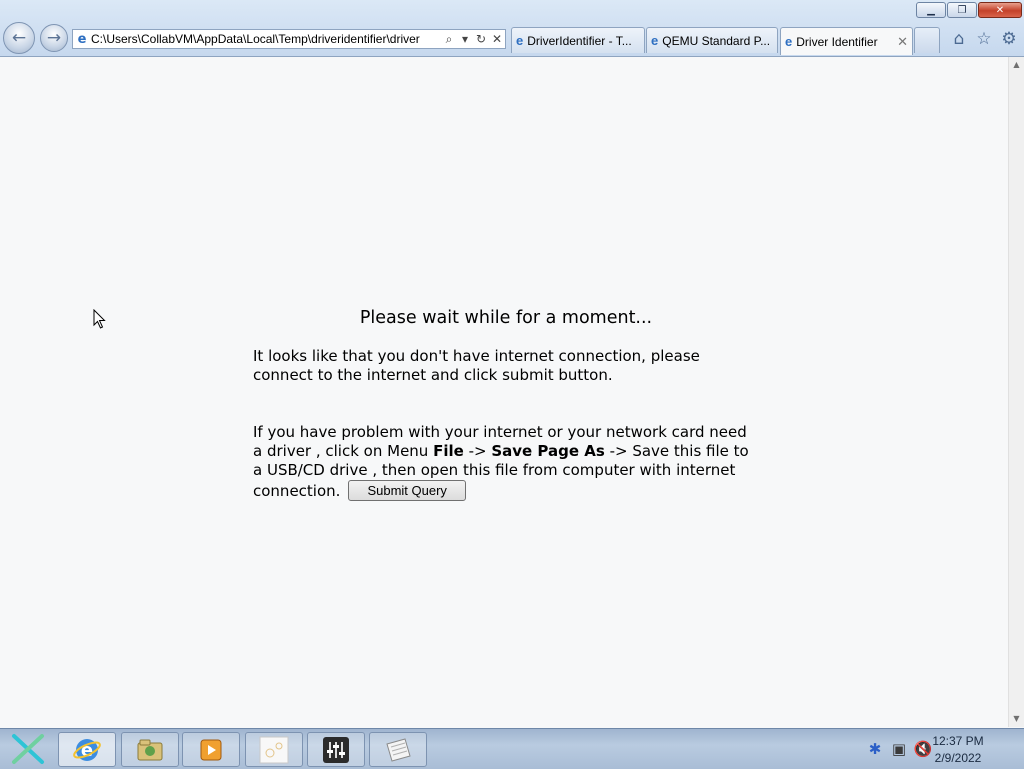 This screenshot has width=1024, height=769. I want to click on notepad-icon, so click(398, 749).